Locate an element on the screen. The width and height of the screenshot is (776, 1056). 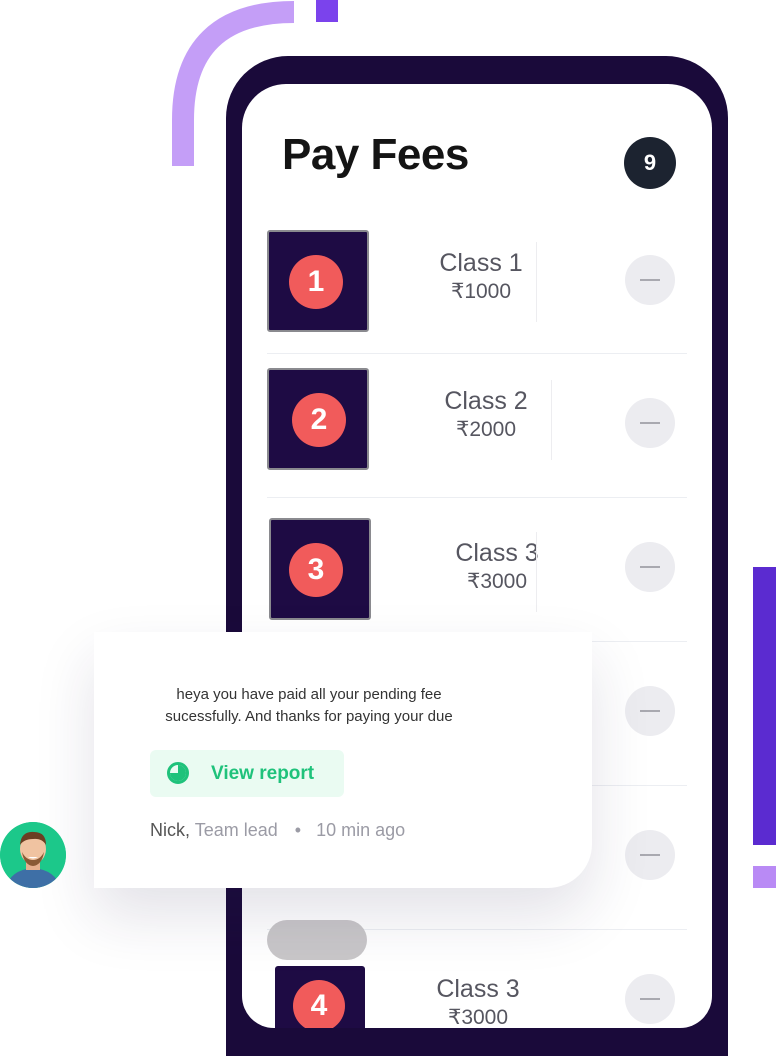
notification-meta: Nick, Team lead • 10 min ago is located at coordinates (277, 830).